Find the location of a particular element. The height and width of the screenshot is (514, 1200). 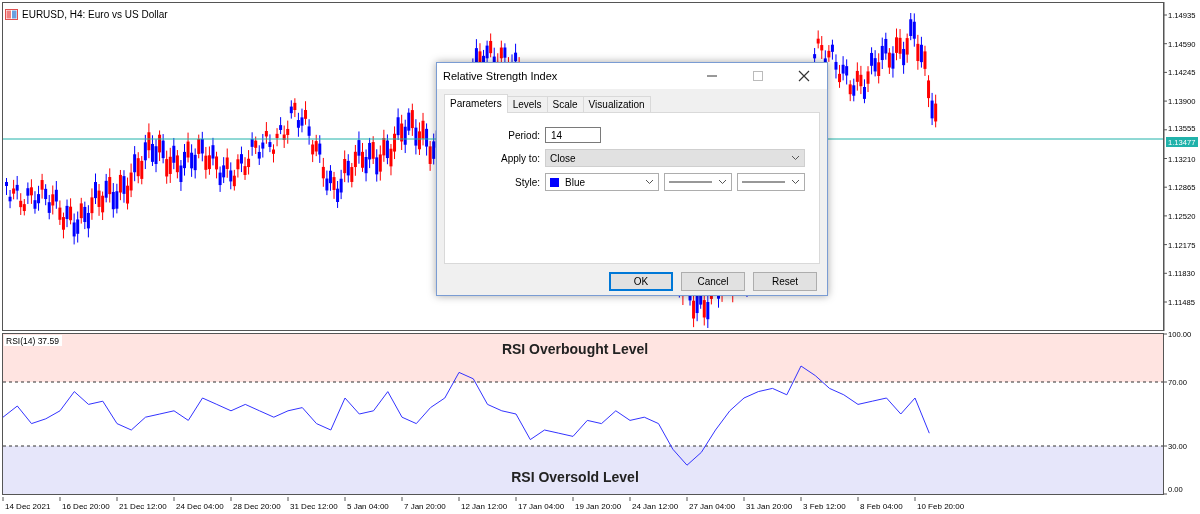

field-label: Period: is located at coordinates (523, 135).